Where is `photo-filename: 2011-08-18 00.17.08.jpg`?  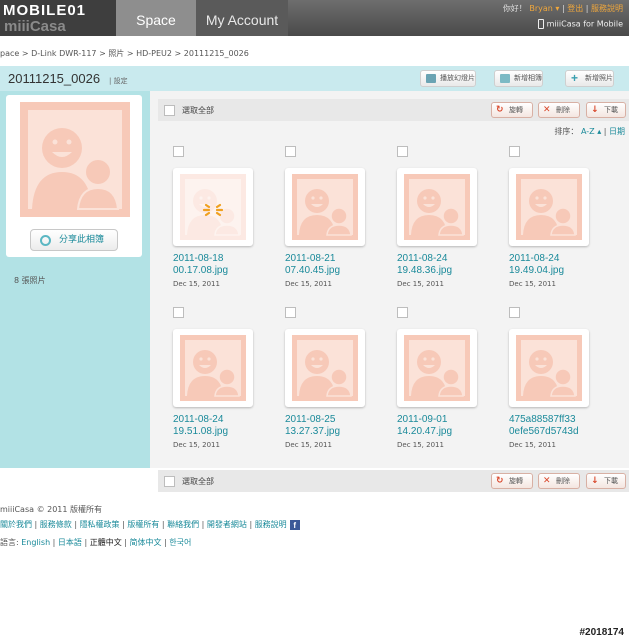 photo-filename: 2011-08-18 00.17.08.jpg is located at coordinates (200, 265).